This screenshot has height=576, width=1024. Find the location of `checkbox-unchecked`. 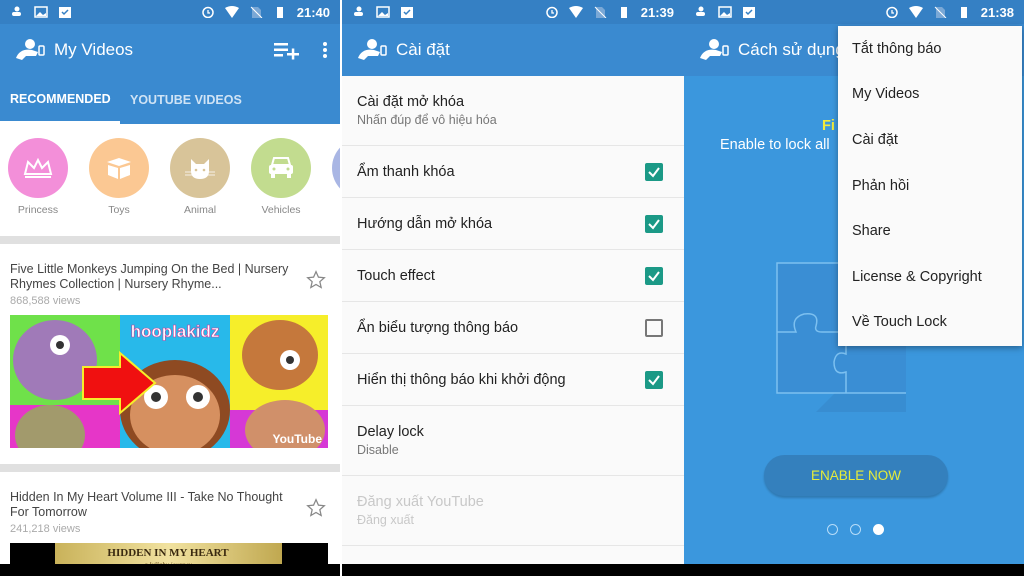

checkbox-unchecked is located at coordinates (654, 327).